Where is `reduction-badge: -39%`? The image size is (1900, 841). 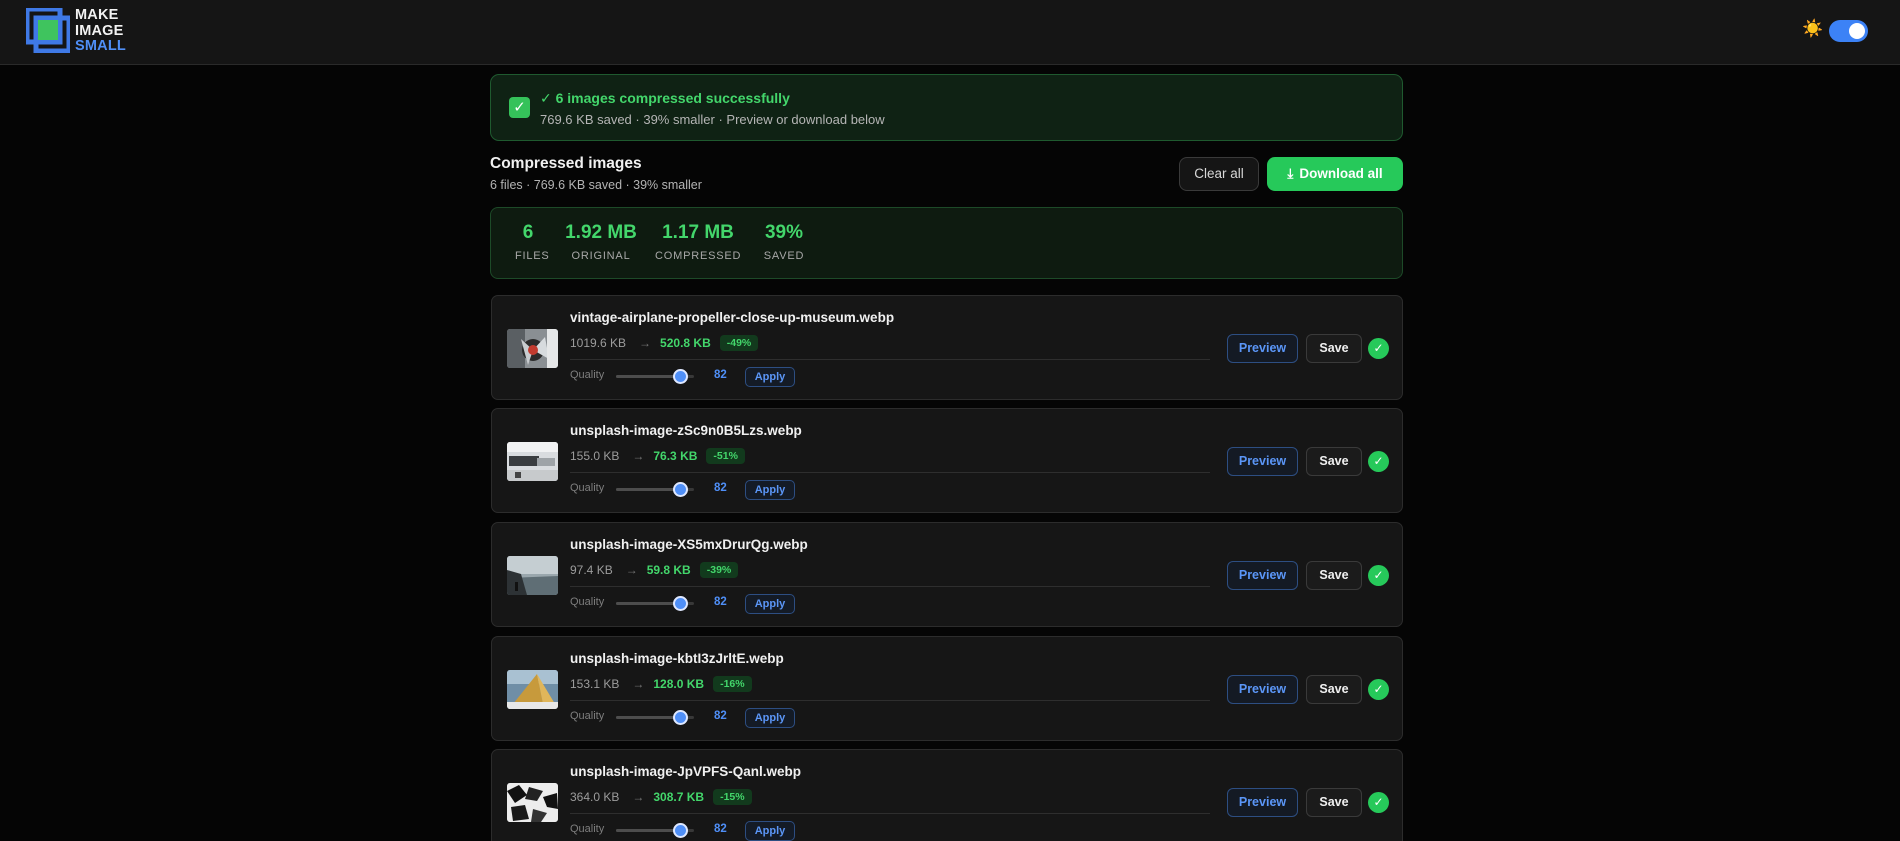
reduction-badge: -39% is located at coordinates (719, 570).